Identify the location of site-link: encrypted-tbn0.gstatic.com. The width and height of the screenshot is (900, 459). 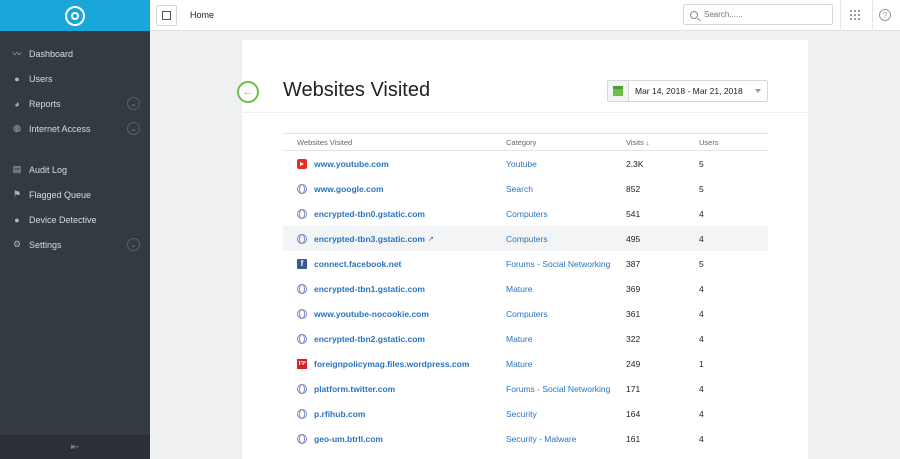
(369, 214).